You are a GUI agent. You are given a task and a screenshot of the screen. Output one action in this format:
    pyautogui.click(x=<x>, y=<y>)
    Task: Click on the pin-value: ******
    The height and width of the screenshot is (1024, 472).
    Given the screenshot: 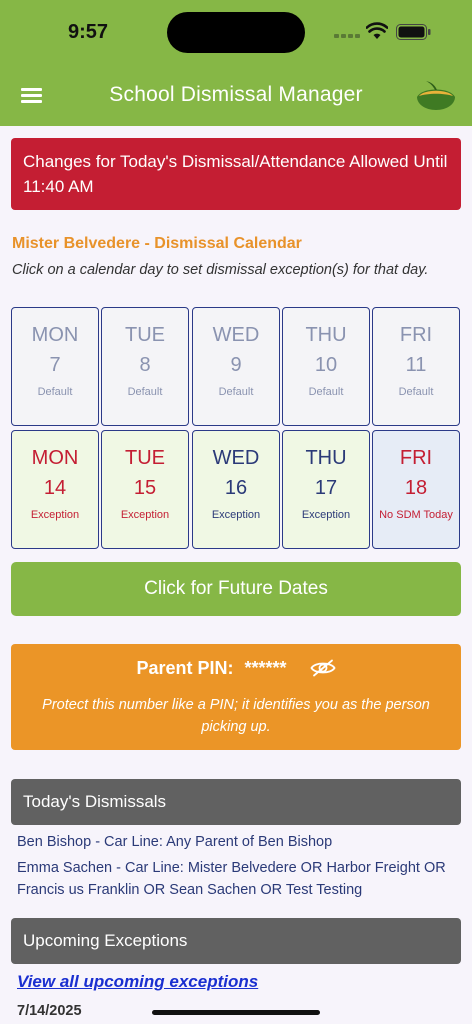 What is the action you would take?
    pyautogui.click(x=265, y=667)
    